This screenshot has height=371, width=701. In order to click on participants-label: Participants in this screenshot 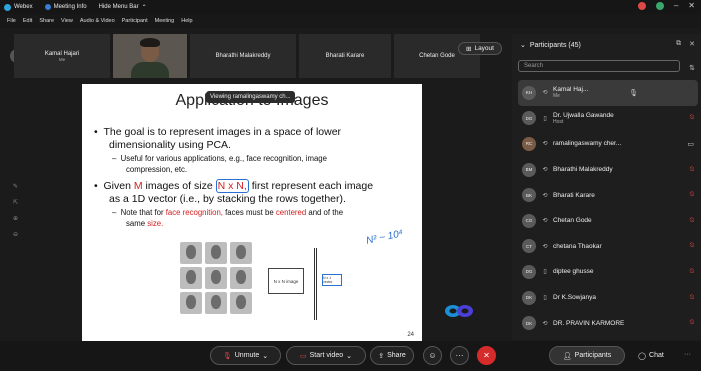, I will do `click(593, 355)`.